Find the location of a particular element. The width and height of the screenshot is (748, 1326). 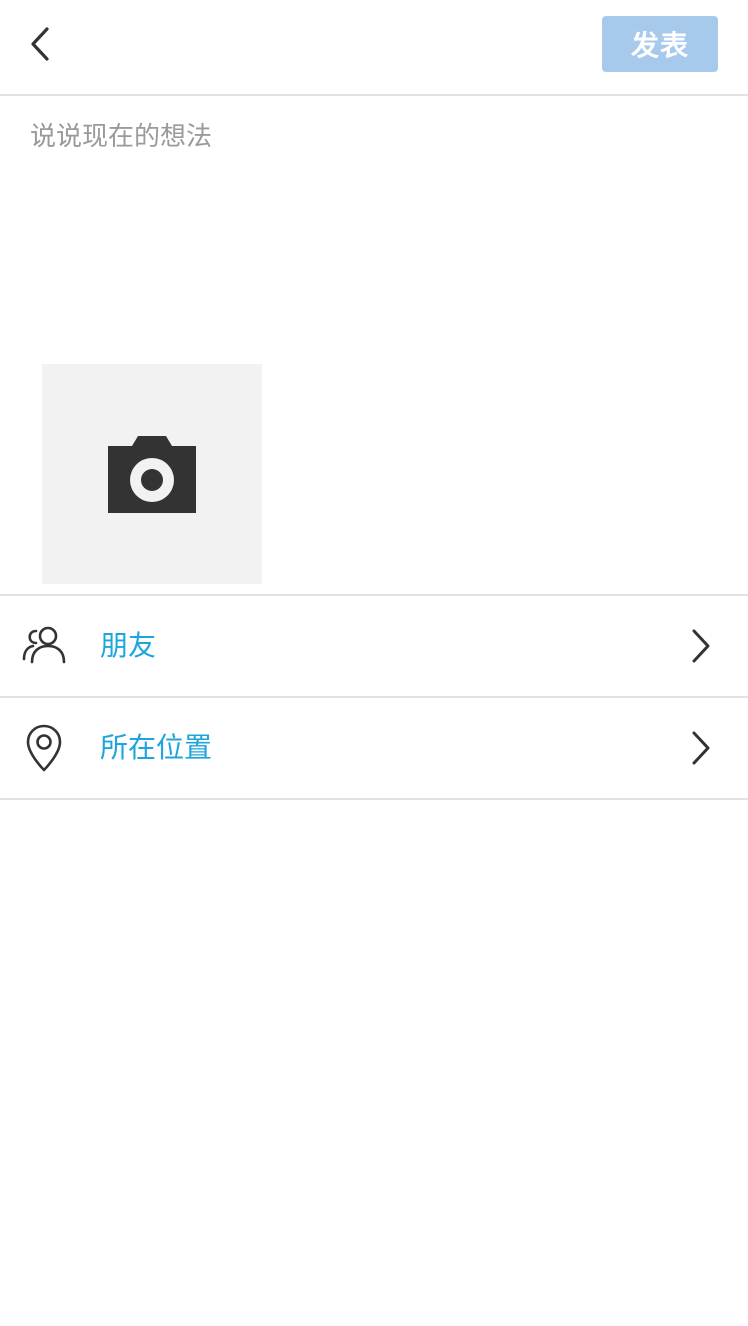

publish-button: 发表 is located at coordinates (660, 44).